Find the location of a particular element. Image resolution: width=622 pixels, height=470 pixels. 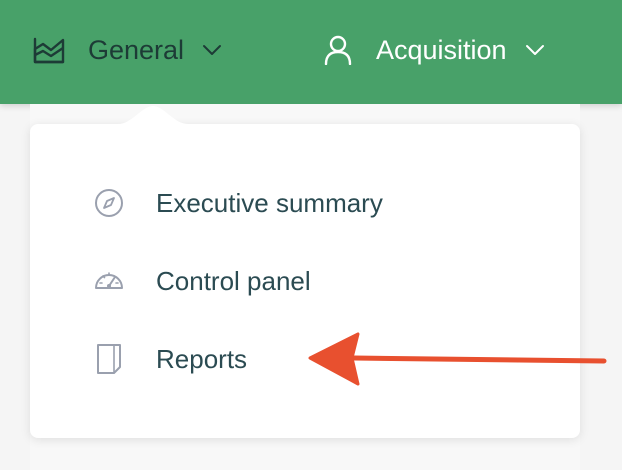

menu-item-executive-summary: Executive summary is located at coordinates (307, 203).